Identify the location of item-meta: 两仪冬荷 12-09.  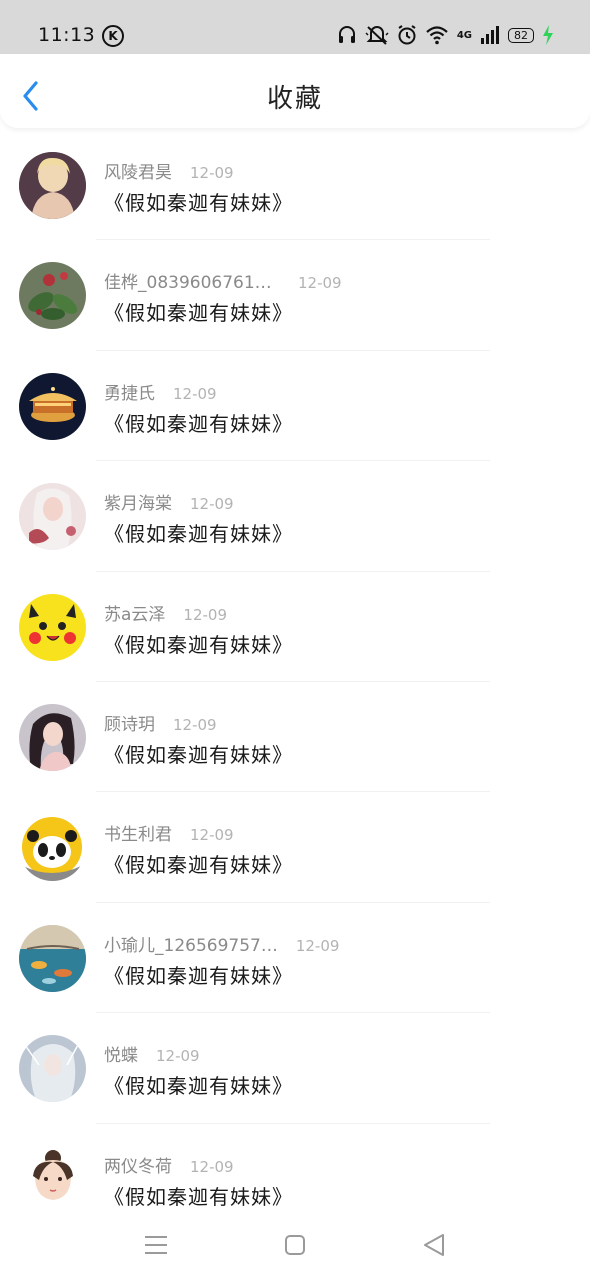
(169, 1164).